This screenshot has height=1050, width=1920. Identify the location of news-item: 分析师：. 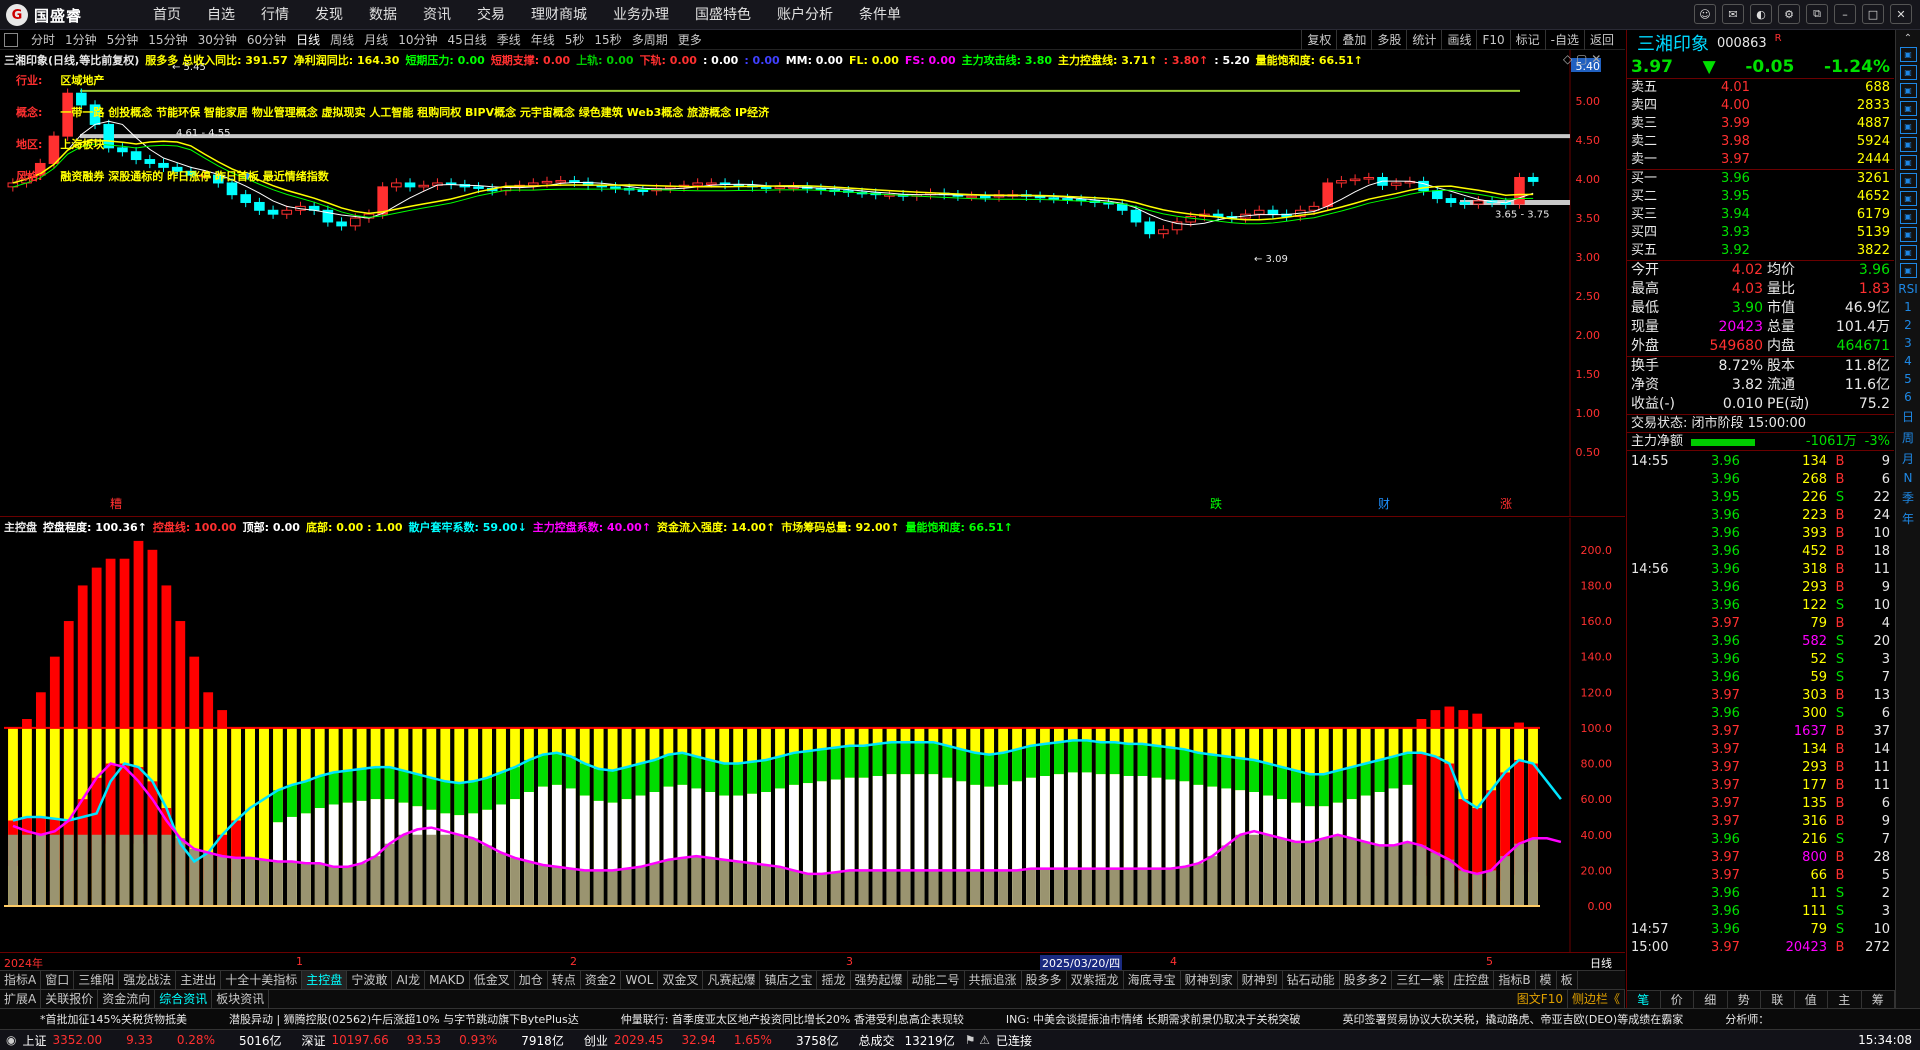
(1747, 1019).